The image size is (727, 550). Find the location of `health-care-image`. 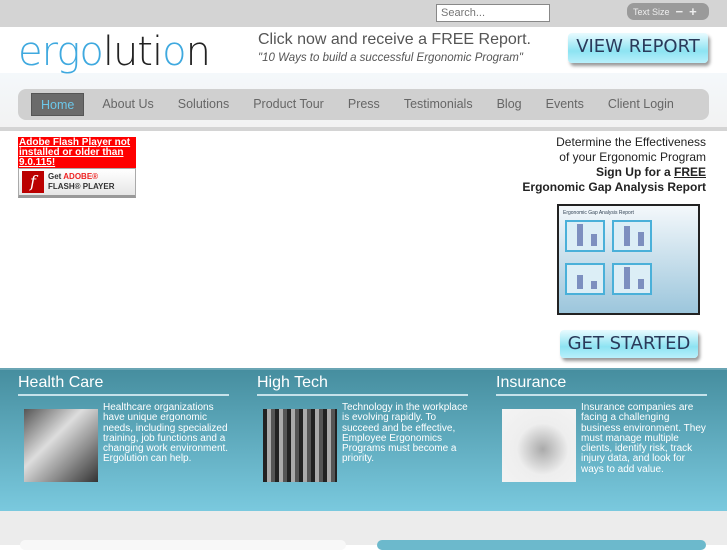

health-care-image is located at coordinates (61, 445).